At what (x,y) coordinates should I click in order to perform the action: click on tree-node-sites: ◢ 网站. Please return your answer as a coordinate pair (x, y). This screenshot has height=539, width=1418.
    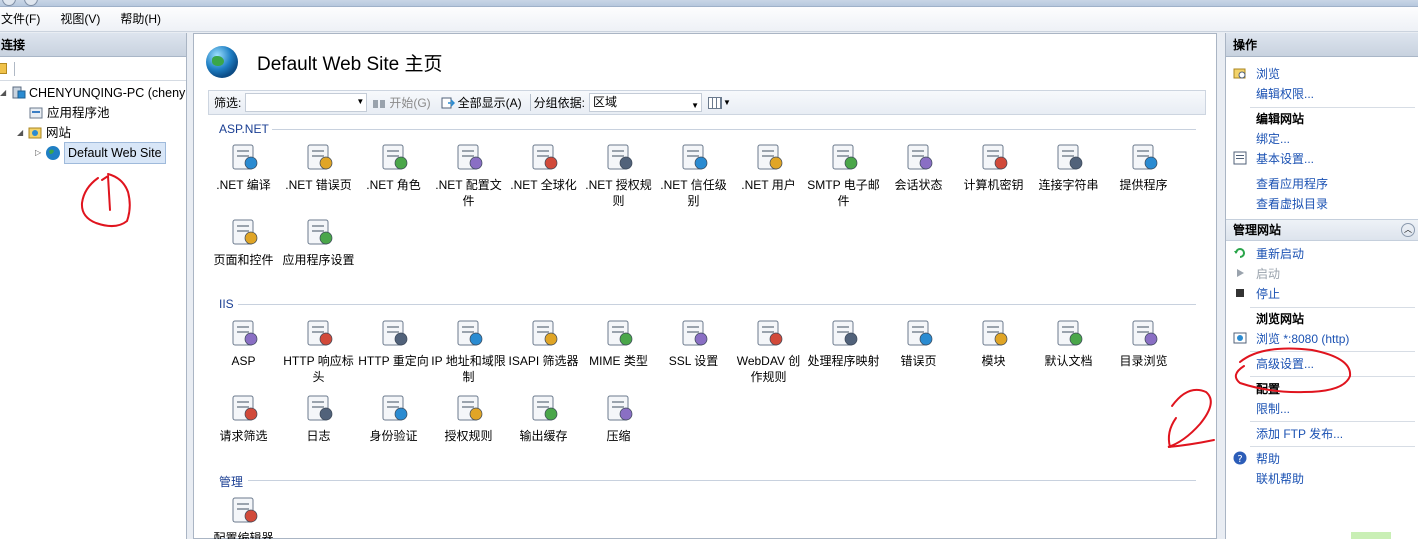
    Looking at the image, I should click on (44, 133).